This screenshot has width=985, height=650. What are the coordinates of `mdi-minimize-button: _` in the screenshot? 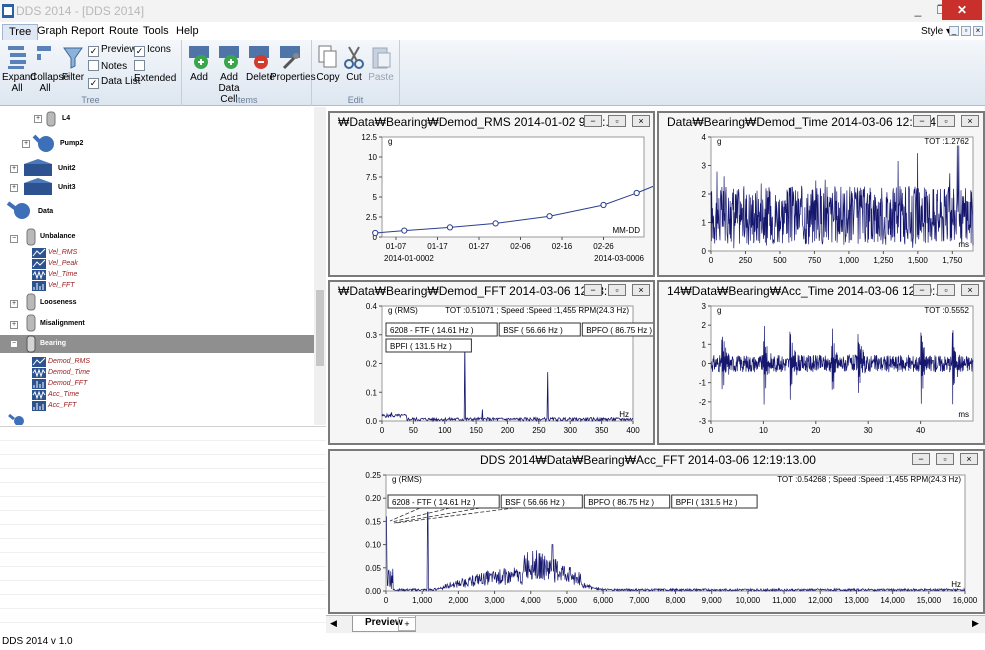 It's located at (954, 31).